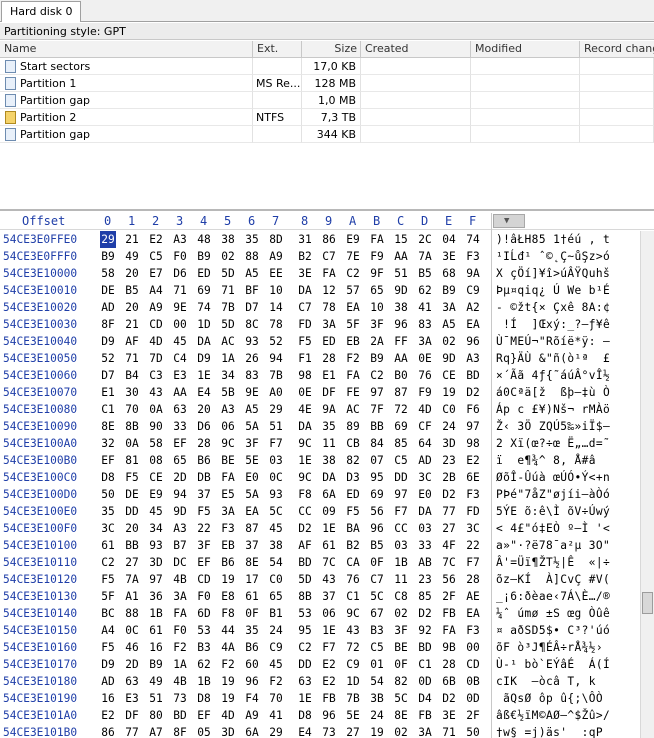 The width and height of the screenshot is (654, 738). What do you see at coordinates (228, 341) in the screenshot?
I see `hex-byte: AC` at bounding box center [228, 341].